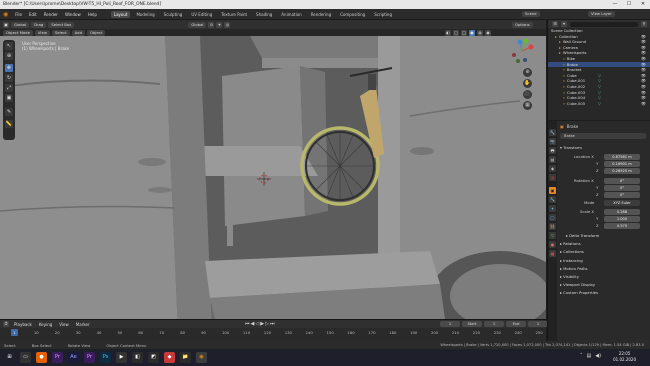  I want to click on rotation-y-field: 0°, so click(622, 188).